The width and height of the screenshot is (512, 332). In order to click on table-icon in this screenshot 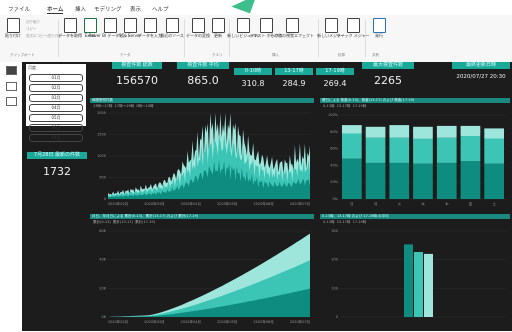, I will do `click(150, 25)`.